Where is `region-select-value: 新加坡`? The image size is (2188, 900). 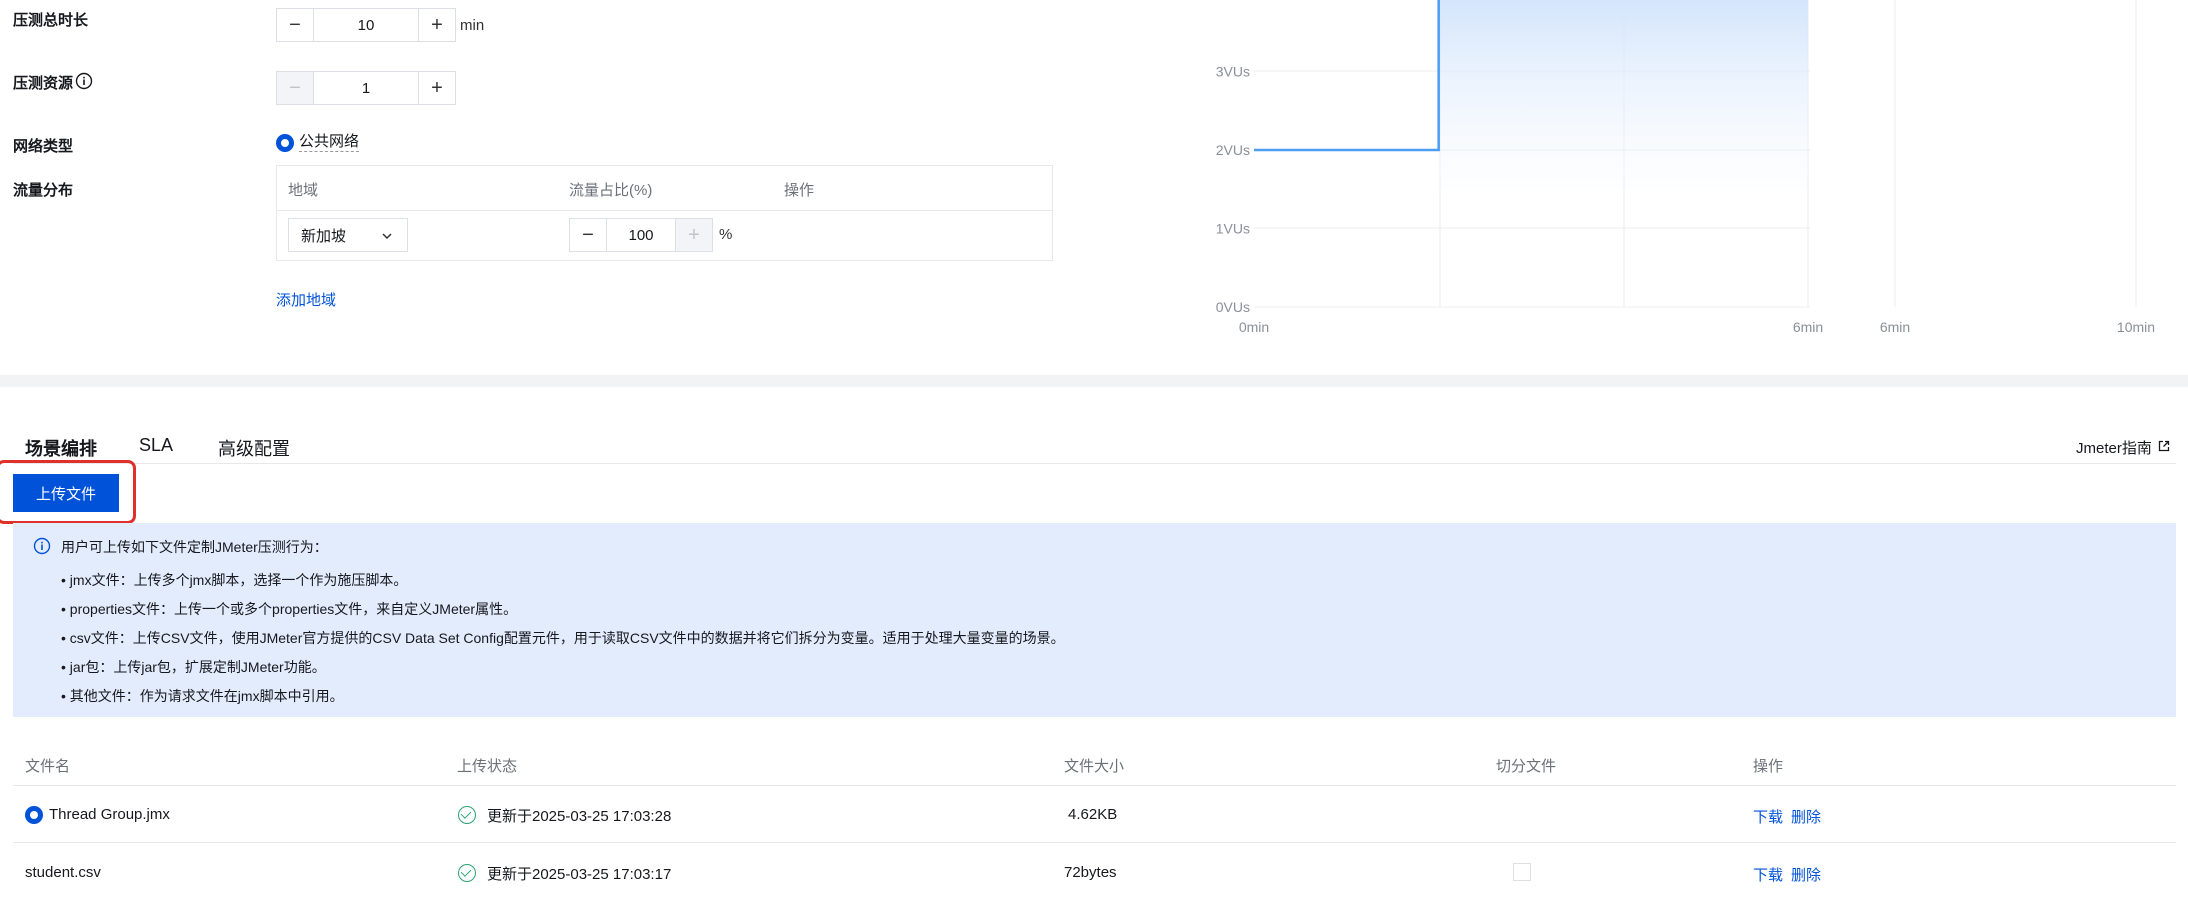 region-select-value: 新加坡 is located at coordinates (324, 236).